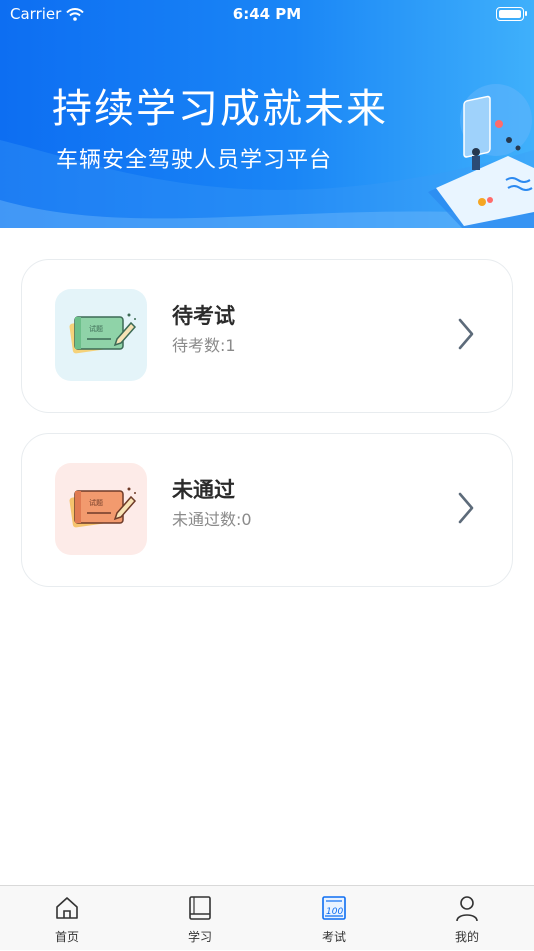 The image size is (534, 951). I want to click on tab-label: 我的, so click(466, 937).